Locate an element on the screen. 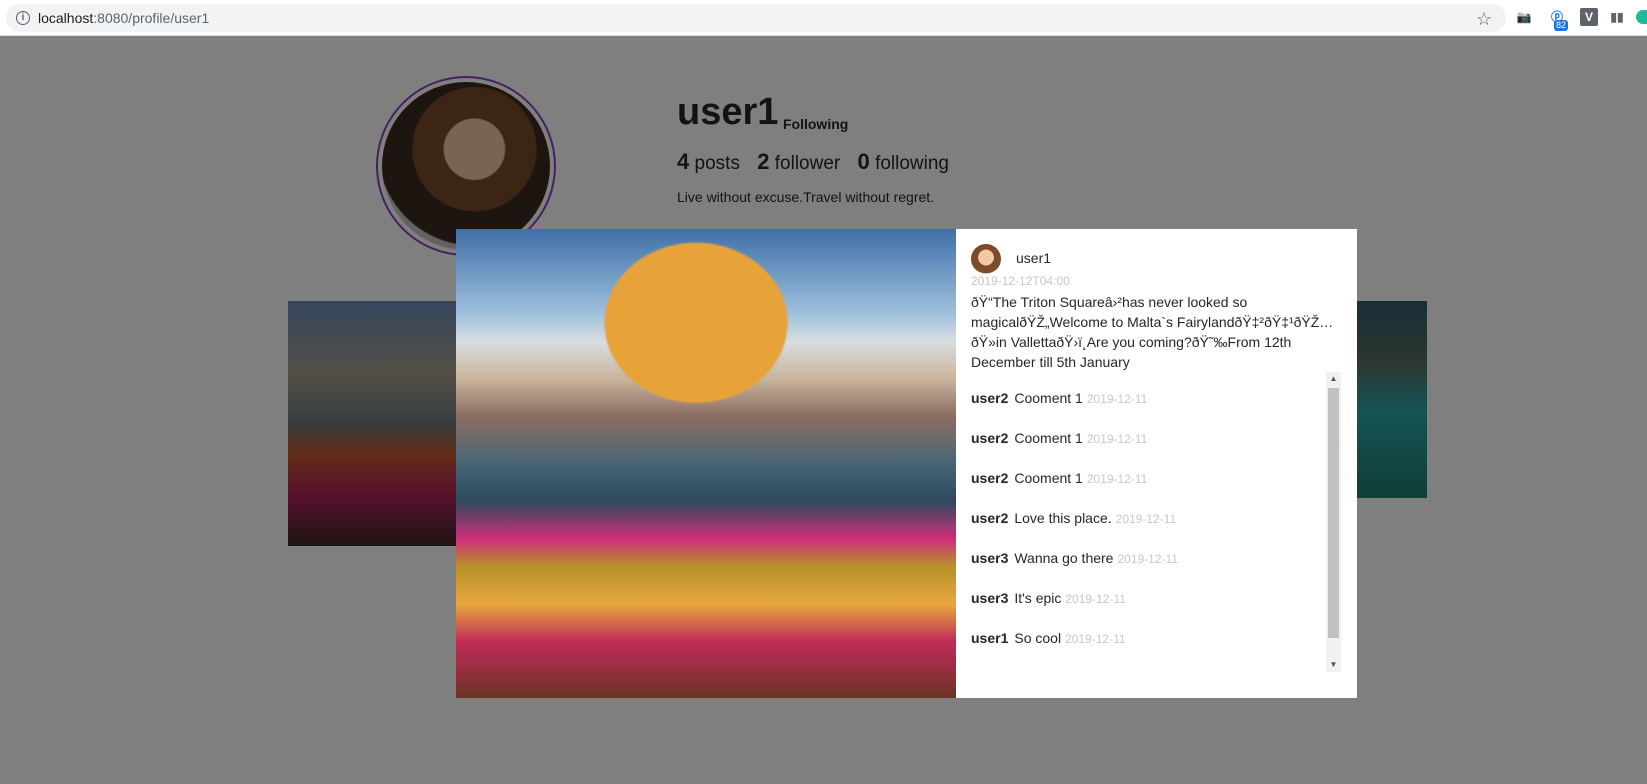 The height and width of the screenshot is (784, 1647). comment-text: Wanna go there is located at coordinates (1064, 558).